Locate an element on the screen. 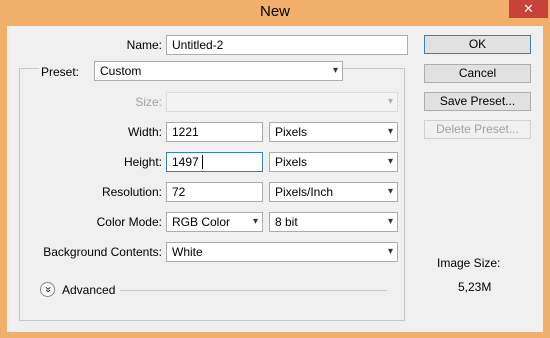  bit-depth-value: 8 bit is located at coordinates (286, 222).